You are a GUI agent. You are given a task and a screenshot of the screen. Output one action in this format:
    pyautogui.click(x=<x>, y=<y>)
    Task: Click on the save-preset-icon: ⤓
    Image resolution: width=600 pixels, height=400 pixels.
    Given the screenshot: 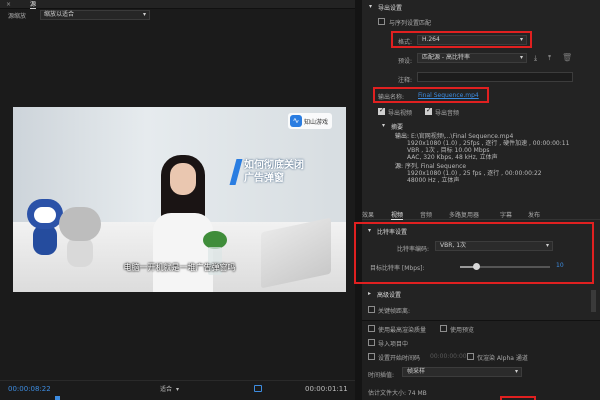 What is the action you would take?
    pyautogui.click(x=535, y=58)
    